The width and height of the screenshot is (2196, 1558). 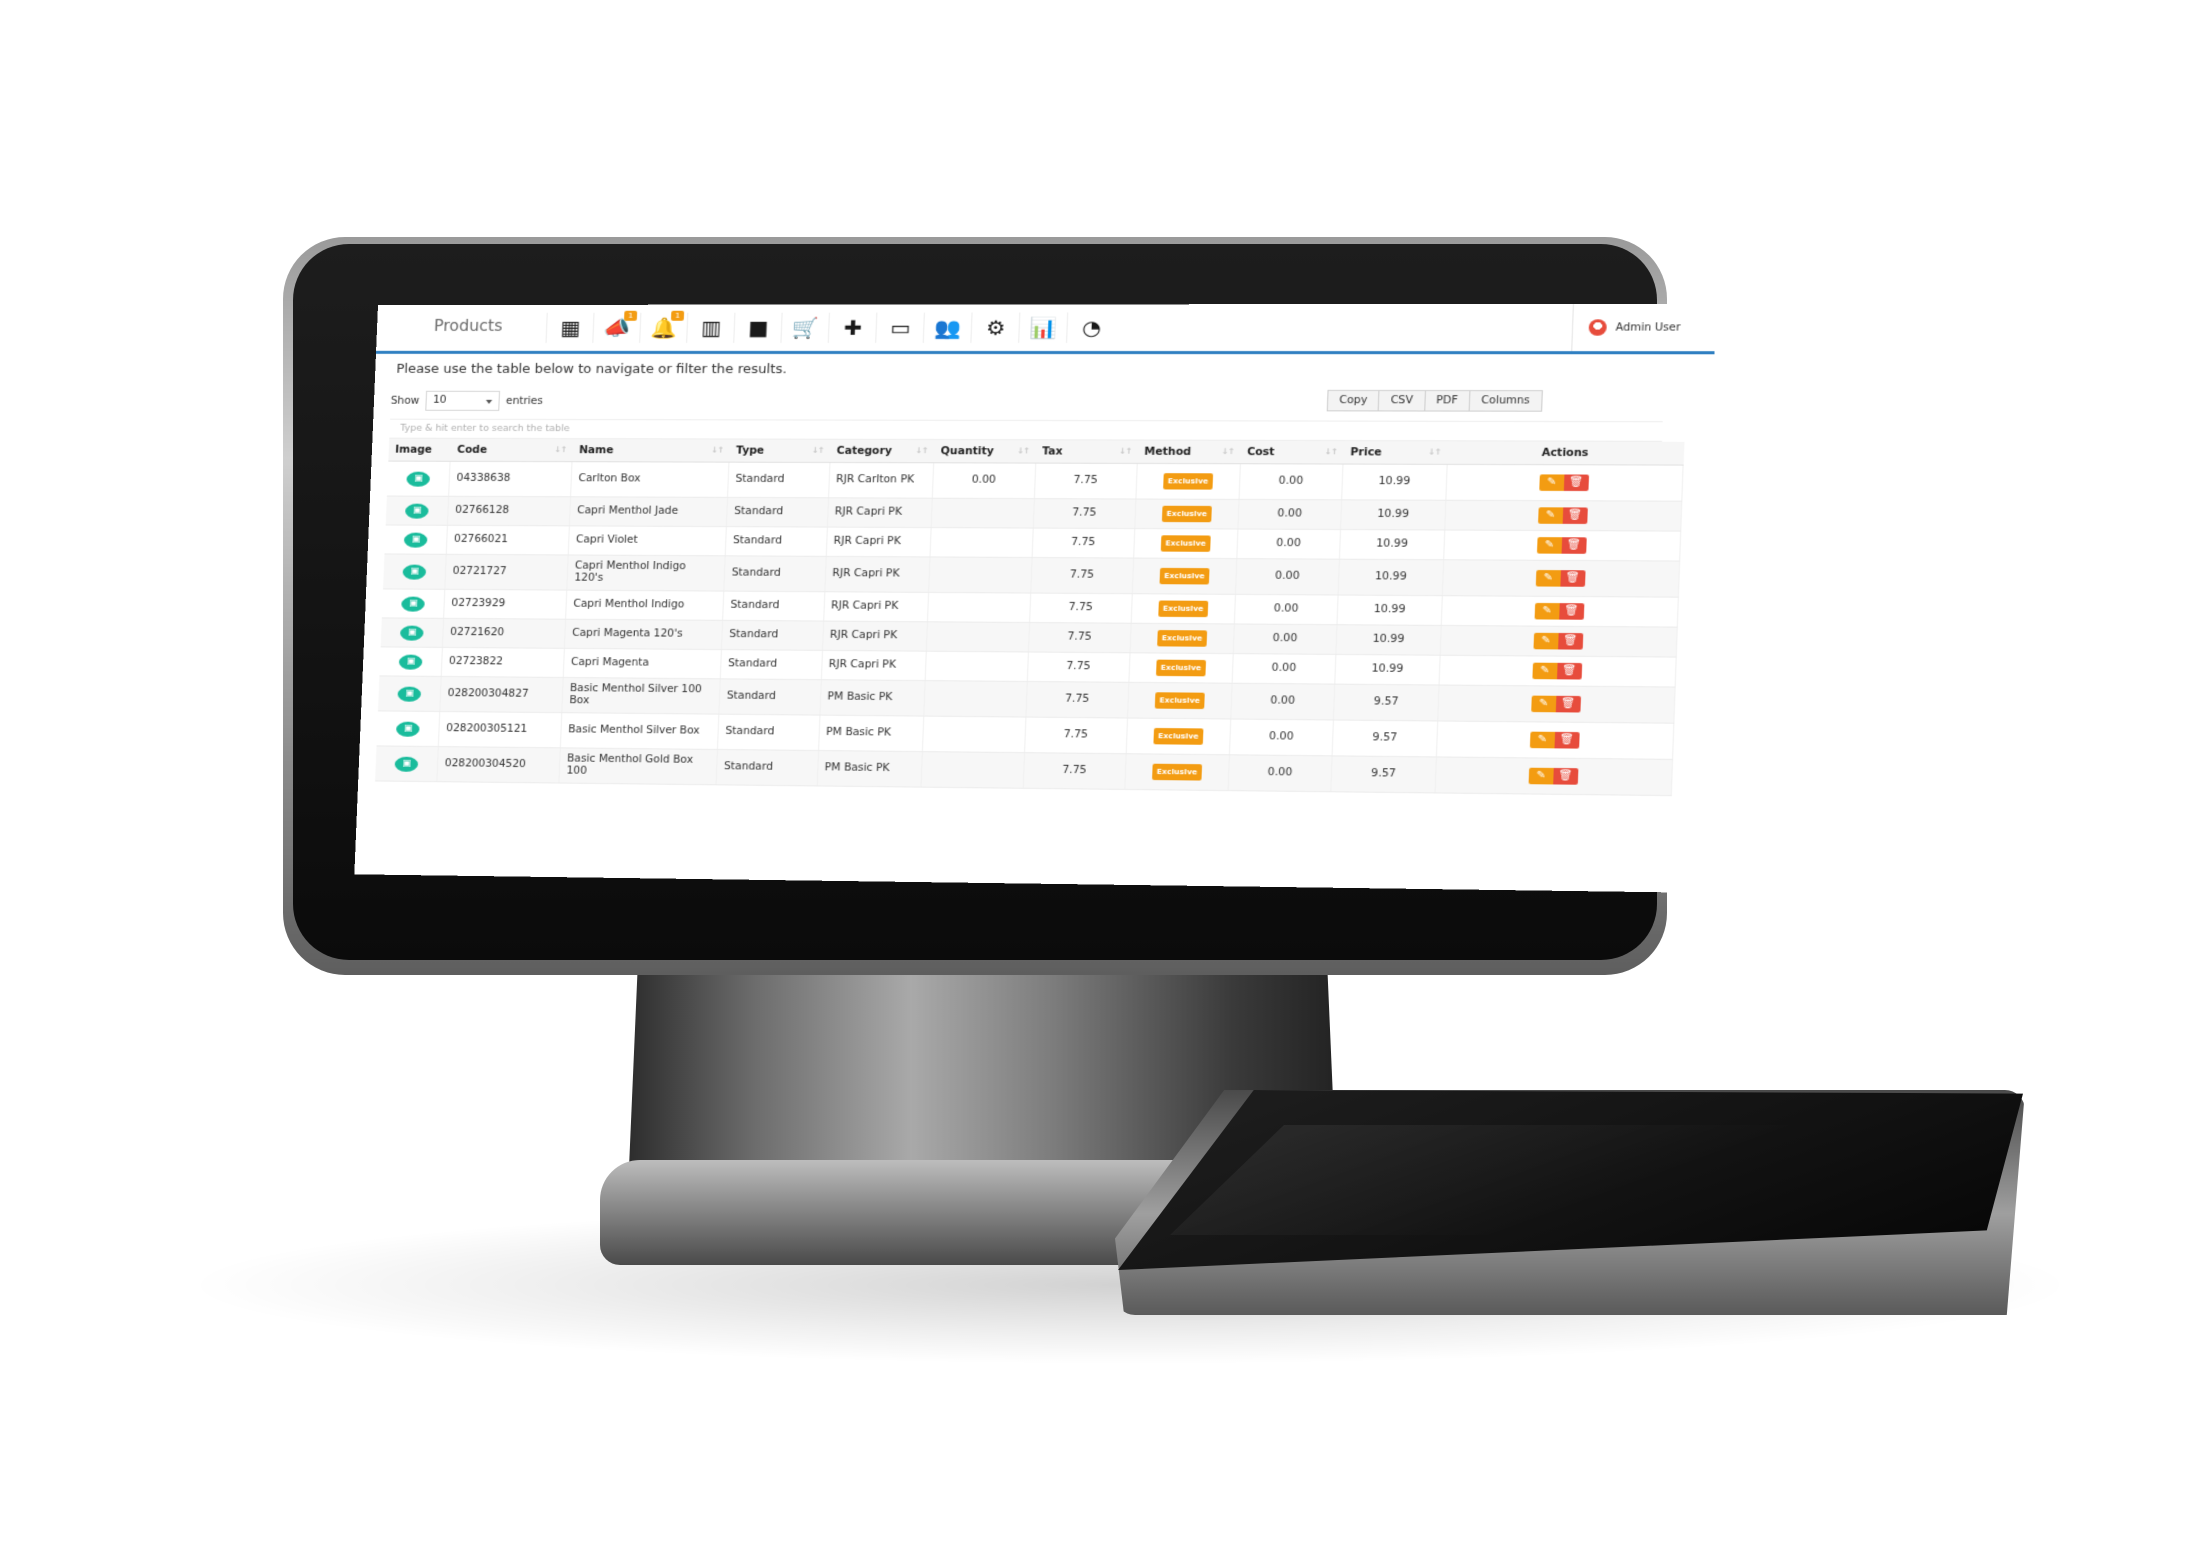 What do you see at coordinates (872, 698) in the screenshot?
I see `cell-category: PM Basic PK` at bounding box center [872, 698].